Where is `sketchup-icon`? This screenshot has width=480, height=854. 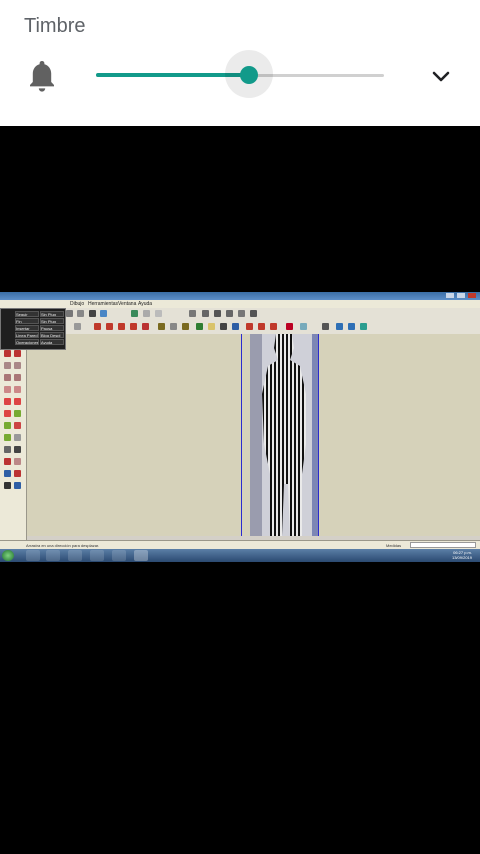
sketchup-icon is located at coordinates (141, 555).